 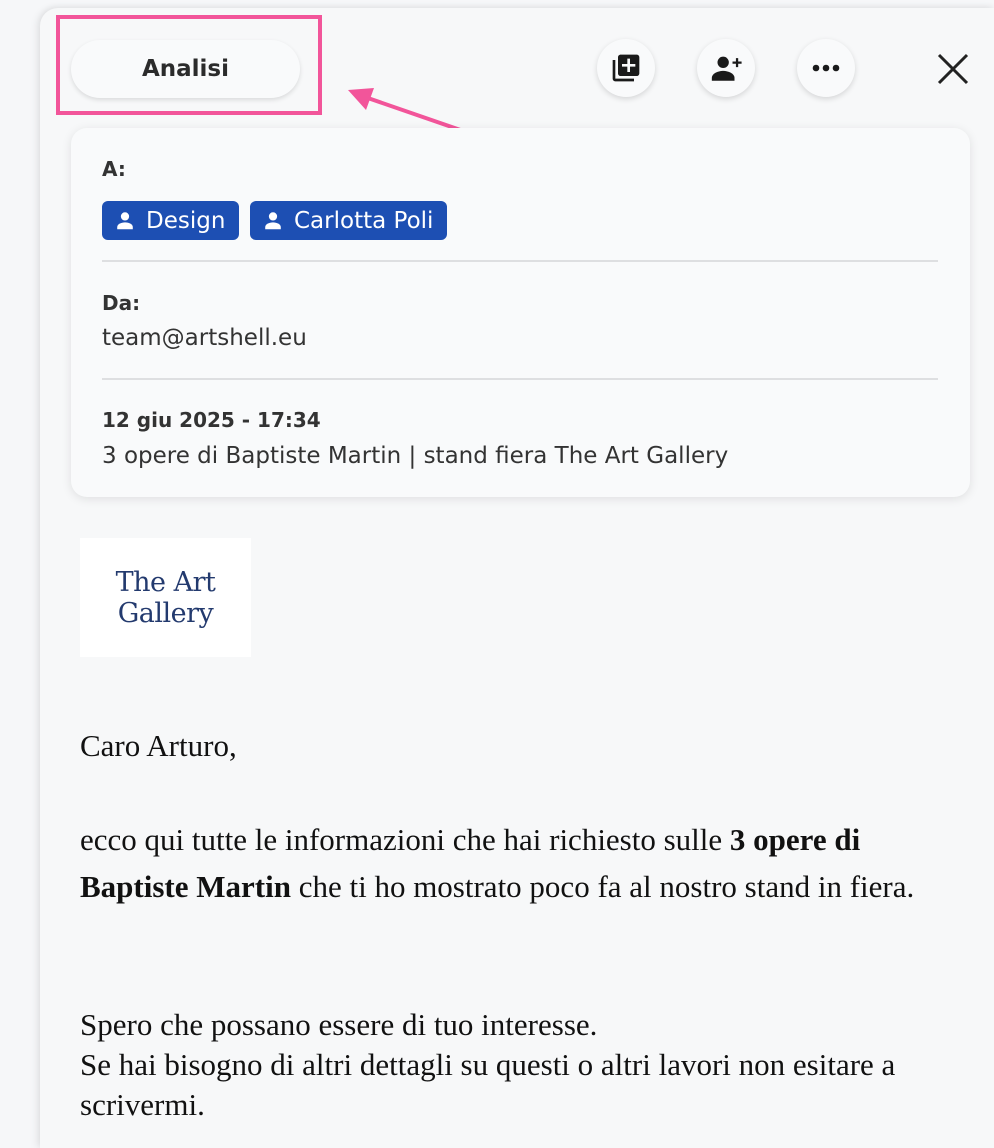 What do you see at coordinates (186, 220) in the screenshot?
I see `recipient-chip-label: Design` at bounding box center [186, 220].